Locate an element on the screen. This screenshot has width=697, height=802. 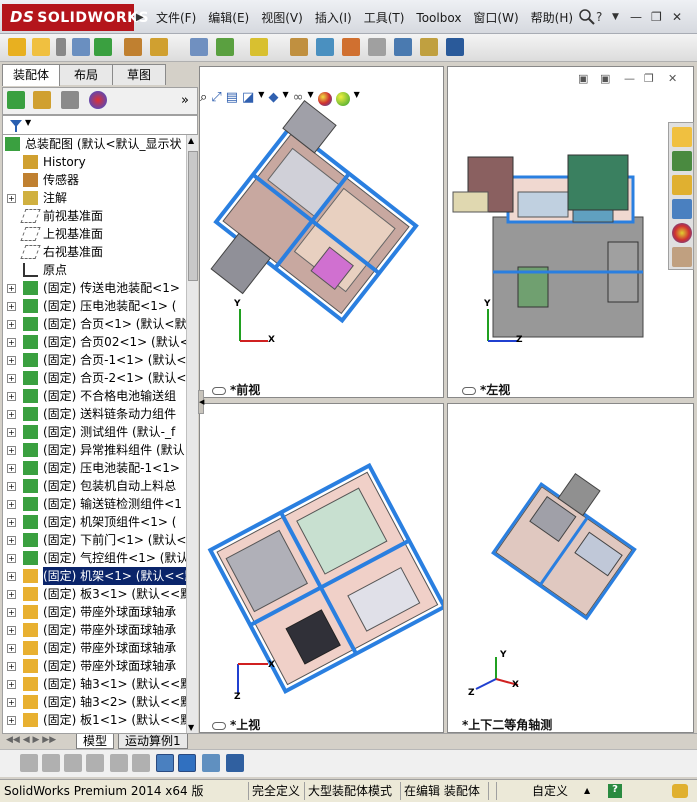
tree-item: + (固定) 包装机自动上料总 is located at coordinates (94, 486).